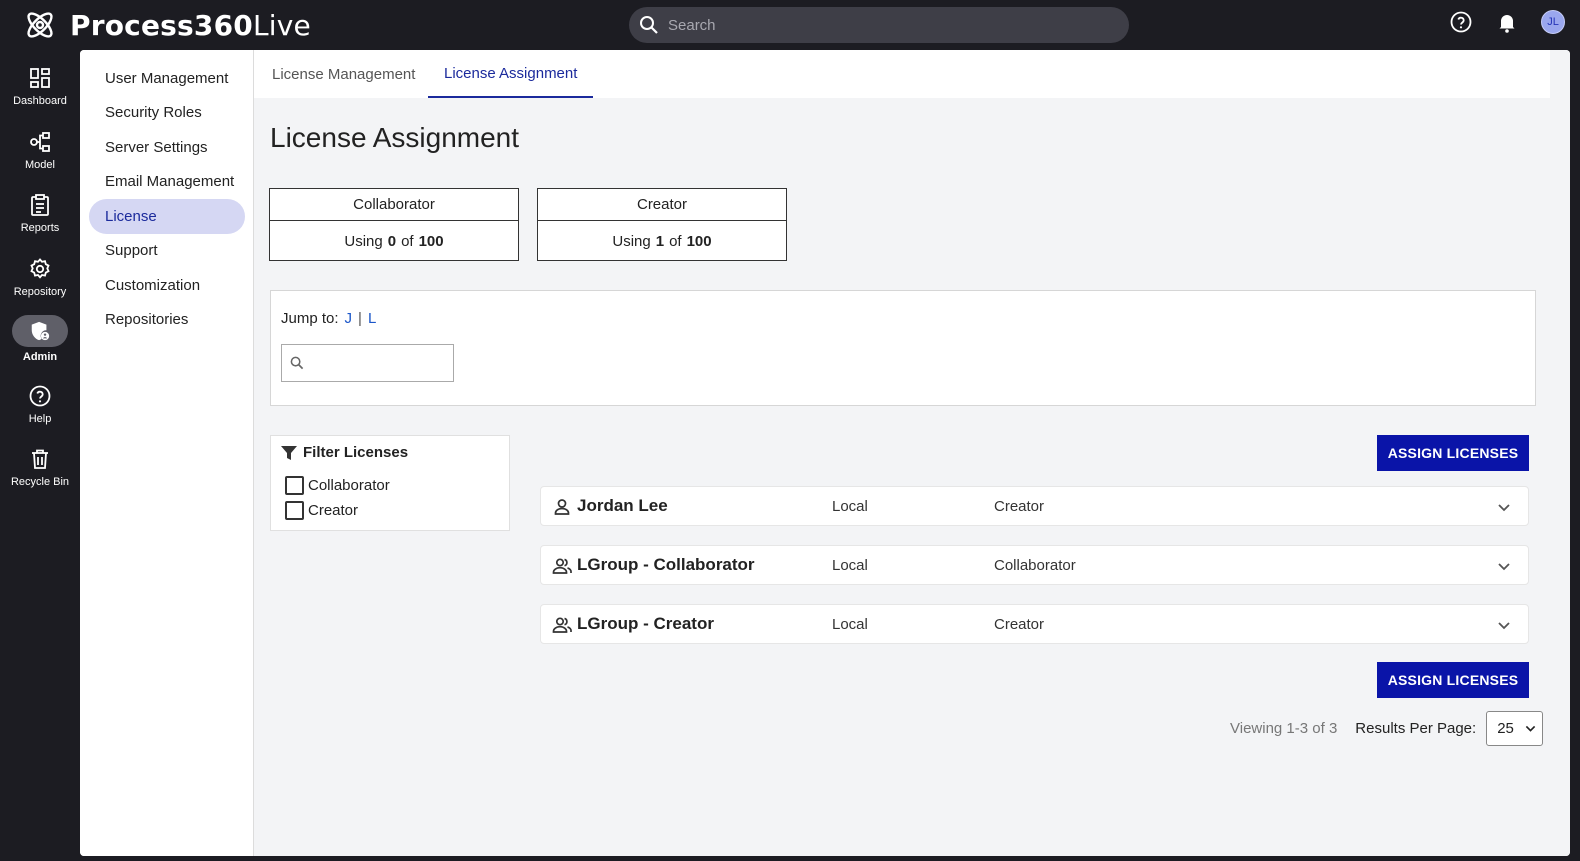 This screenshot has width=1580, height=861. I want to click on rail-item-repository: Repository, so click(40, 277).